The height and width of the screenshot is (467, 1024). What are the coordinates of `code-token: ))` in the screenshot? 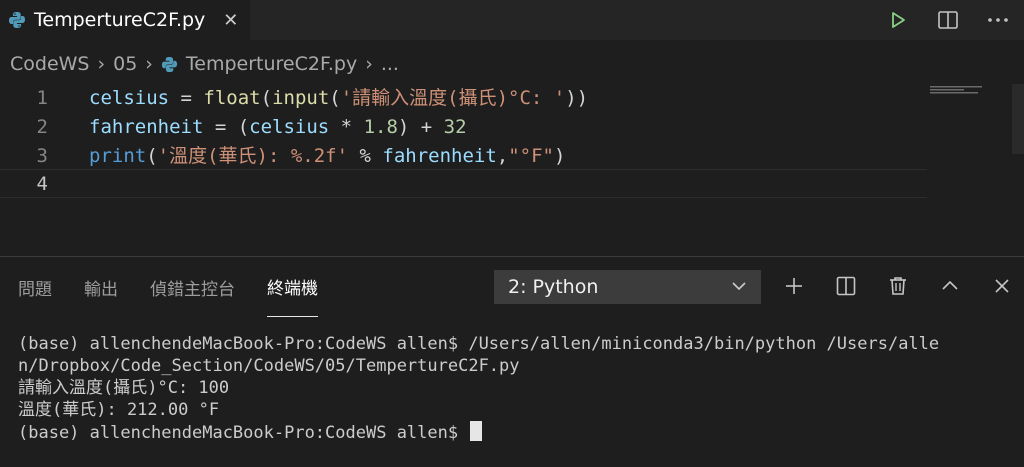 It's located at (577, 98).